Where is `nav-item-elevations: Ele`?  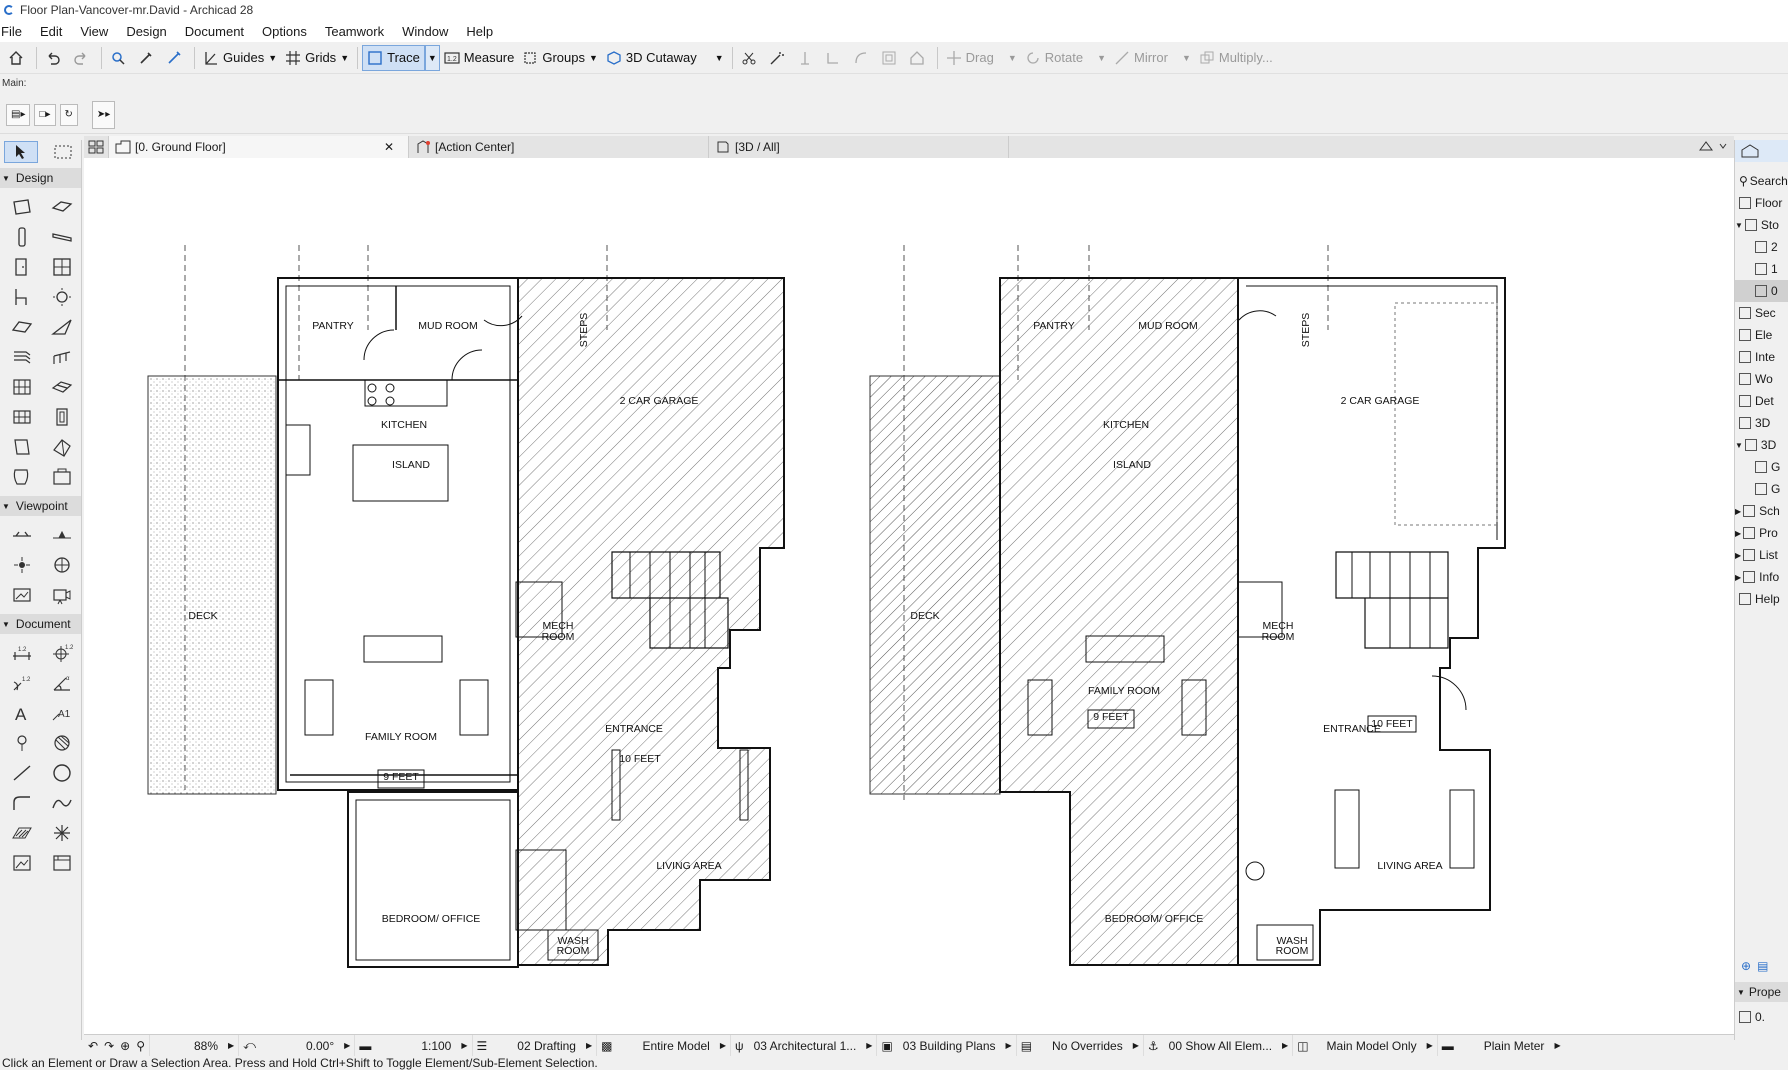 nav-item-elevations: Ele is located at coordinates (1761, 335).